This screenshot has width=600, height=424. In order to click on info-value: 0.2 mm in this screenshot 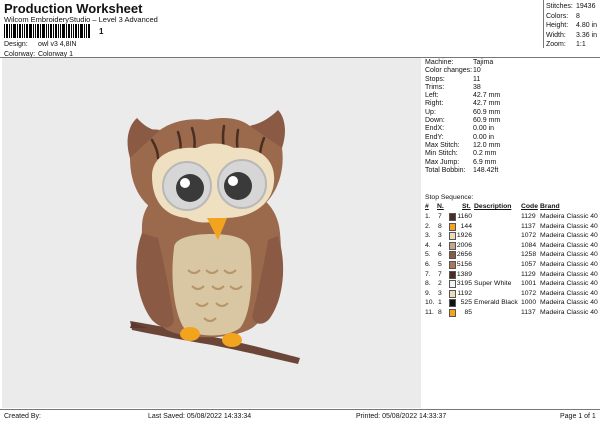, I will do `click(485, 154)`.